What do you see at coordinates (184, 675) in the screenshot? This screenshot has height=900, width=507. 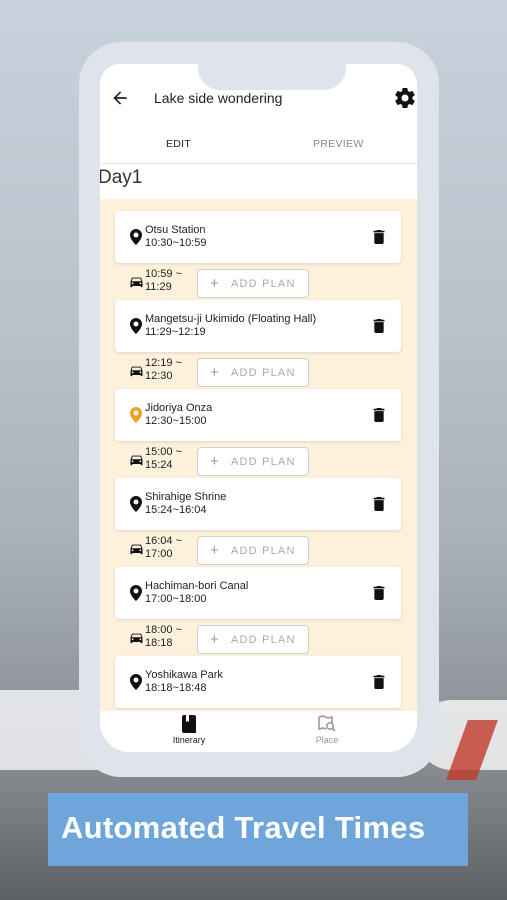 I see `place-name: Yoshikawa Park` at bounding box center [184, 675].